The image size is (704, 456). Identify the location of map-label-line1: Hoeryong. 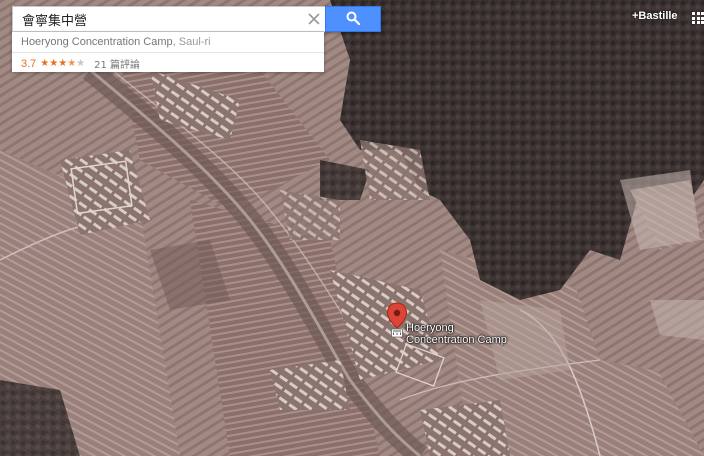
(430, 328).